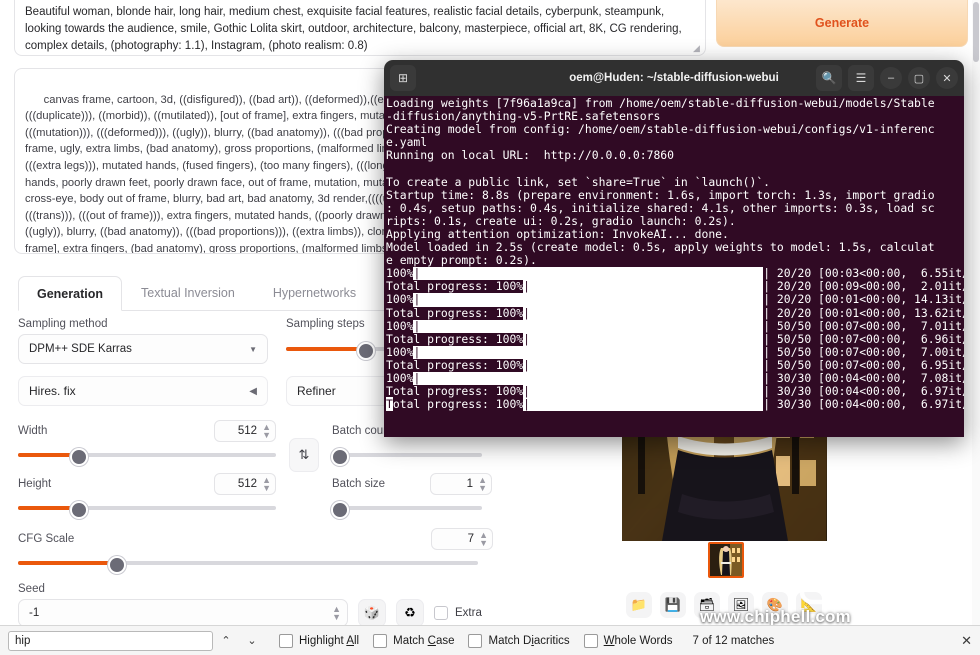 This screenshot has width=980, height=655. Describe the element at coordinates (639, 605) in the screenshot. I see `open-folder-button: 📁` at that location.